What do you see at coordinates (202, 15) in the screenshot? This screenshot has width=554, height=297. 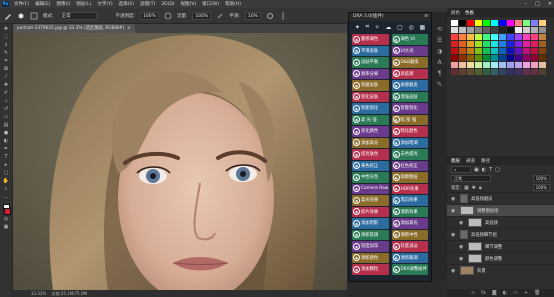 I see `flow-input: 100%` at bounding box center [202, 15].